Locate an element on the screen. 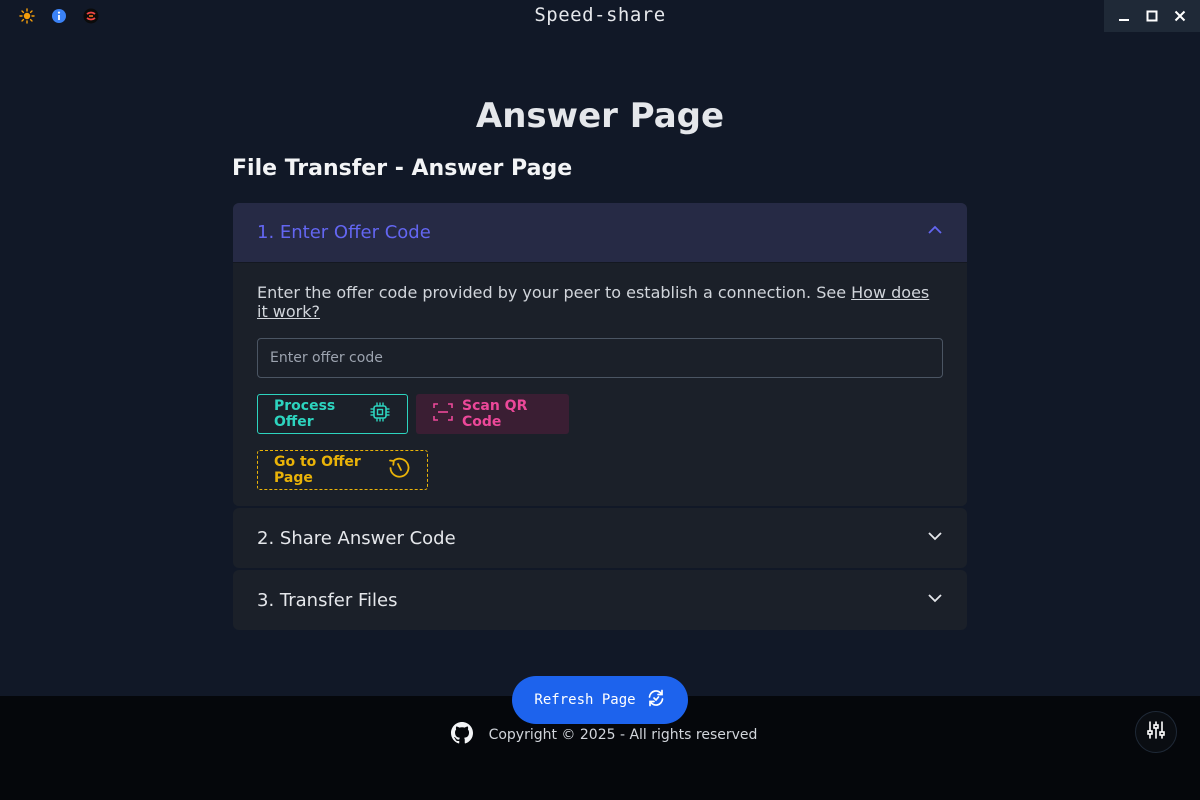 The image size is (1200, 800). step-enter-offer-header: 1. Enter Offer Code is located at coordinates (600, 233).